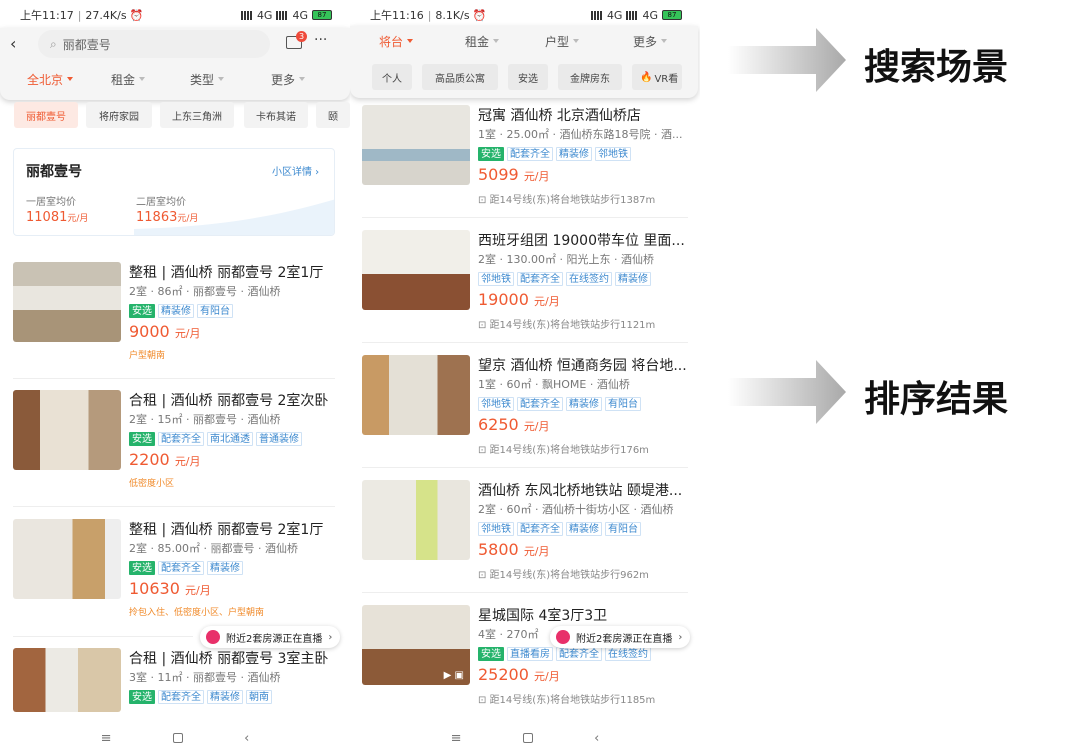 This screenshot has width=1080, height=756. I want to click on listing-highlight: 低密度小区, so click(152, 484).